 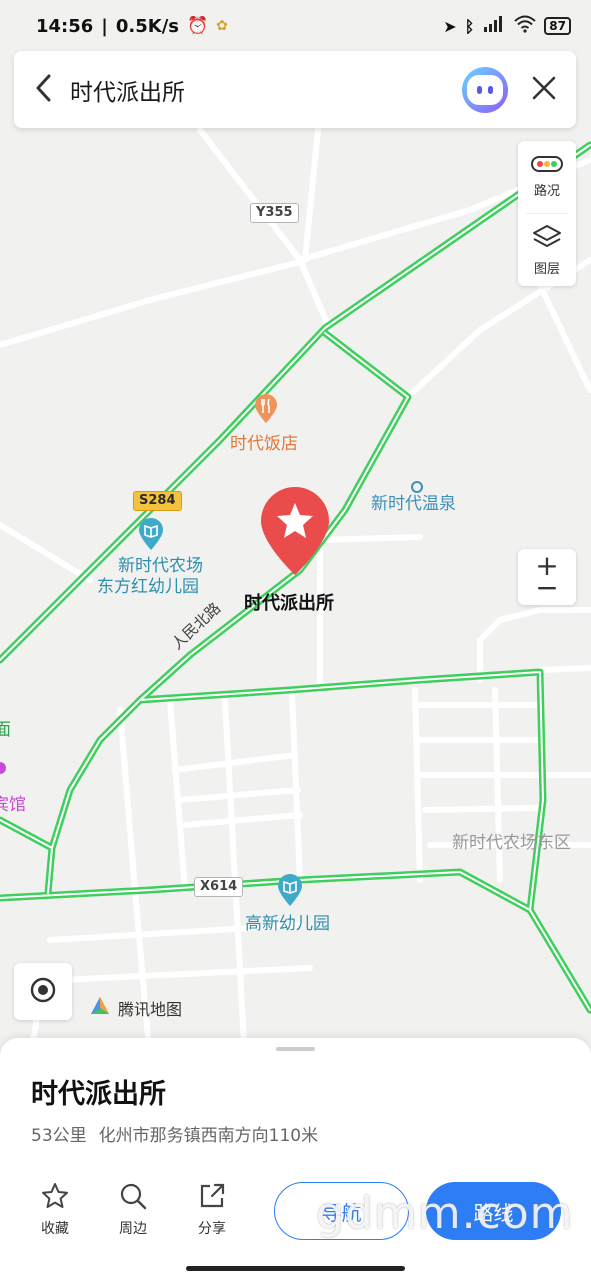 I want to click on search-query-text: 时代派出所, so click(x=266, y=90).